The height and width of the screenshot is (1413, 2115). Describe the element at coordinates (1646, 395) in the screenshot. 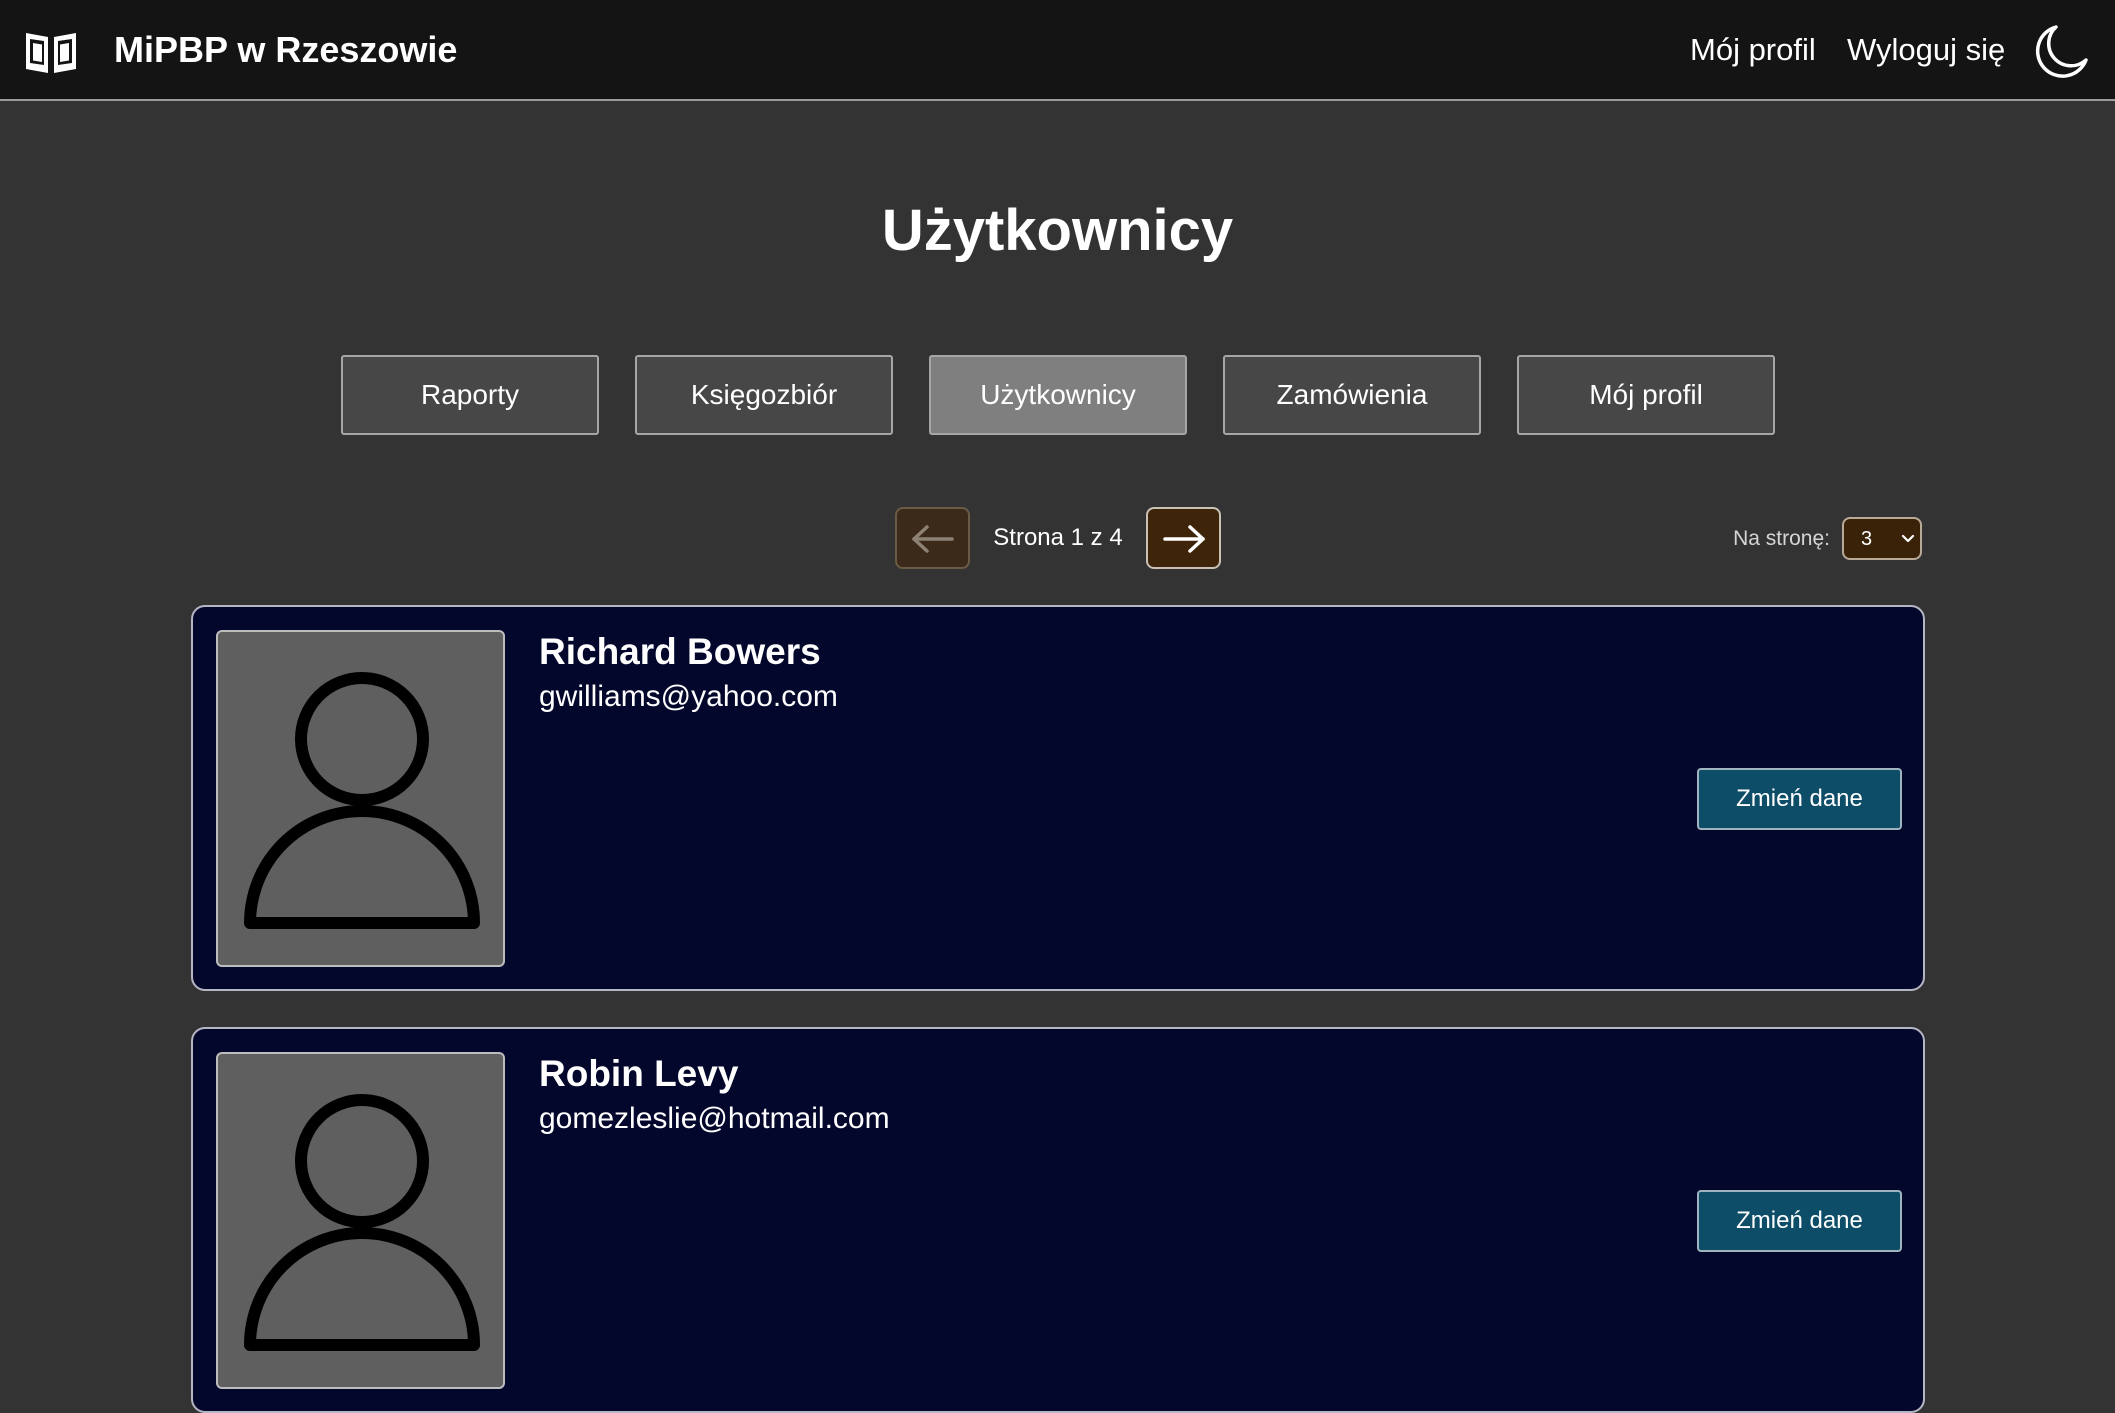

I see `tab-my-profile: Mój profil` at that location.